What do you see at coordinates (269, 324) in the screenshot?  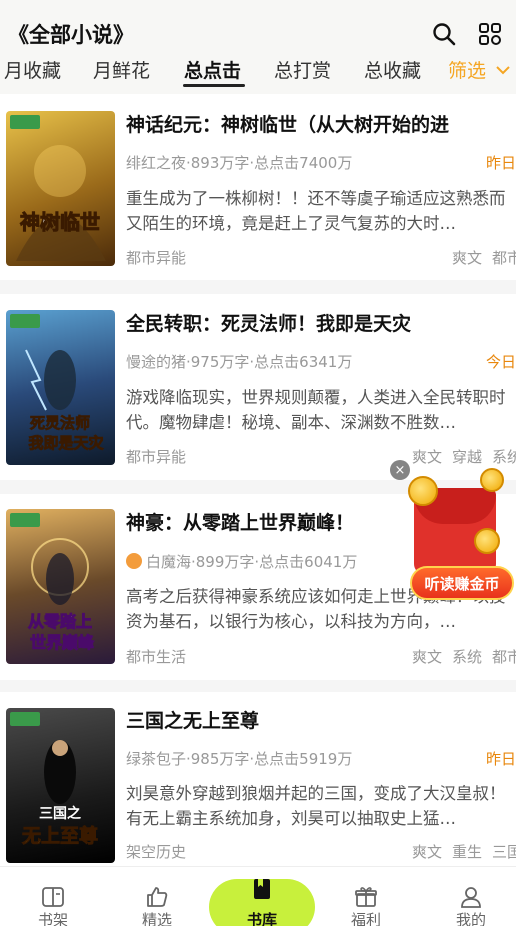 I see `book-title: 全民转职：死灵法师！我即是天灾` at bounding box center [269, 324].